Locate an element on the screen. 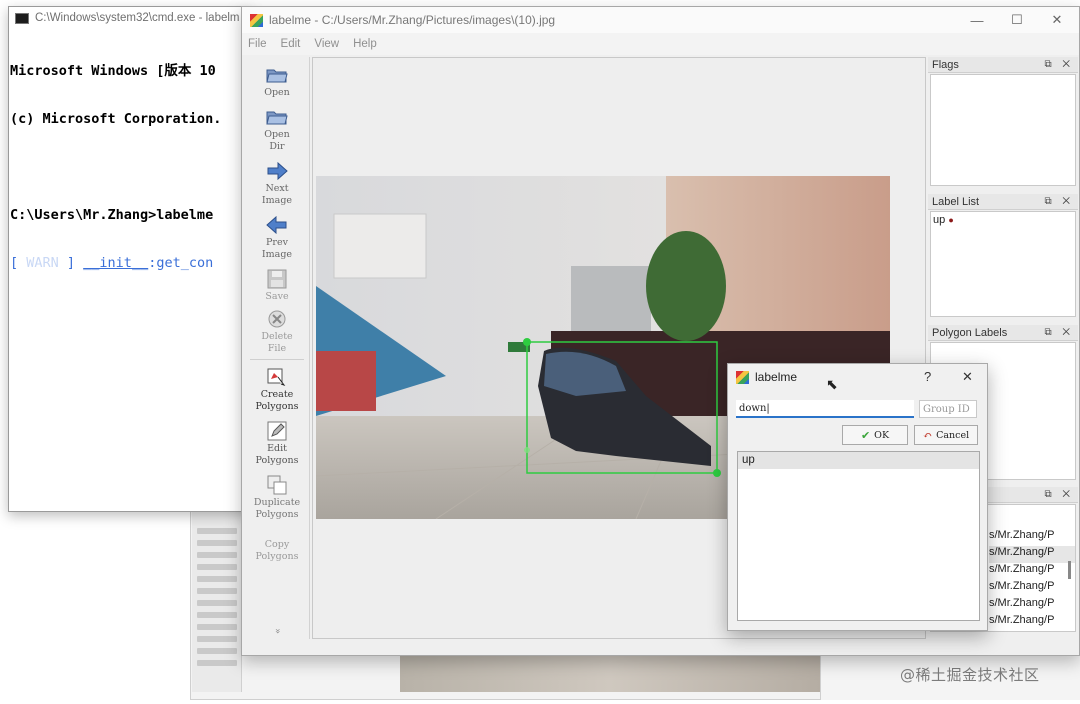  group-id-input: Group ID is located at coordinates (948, 409).